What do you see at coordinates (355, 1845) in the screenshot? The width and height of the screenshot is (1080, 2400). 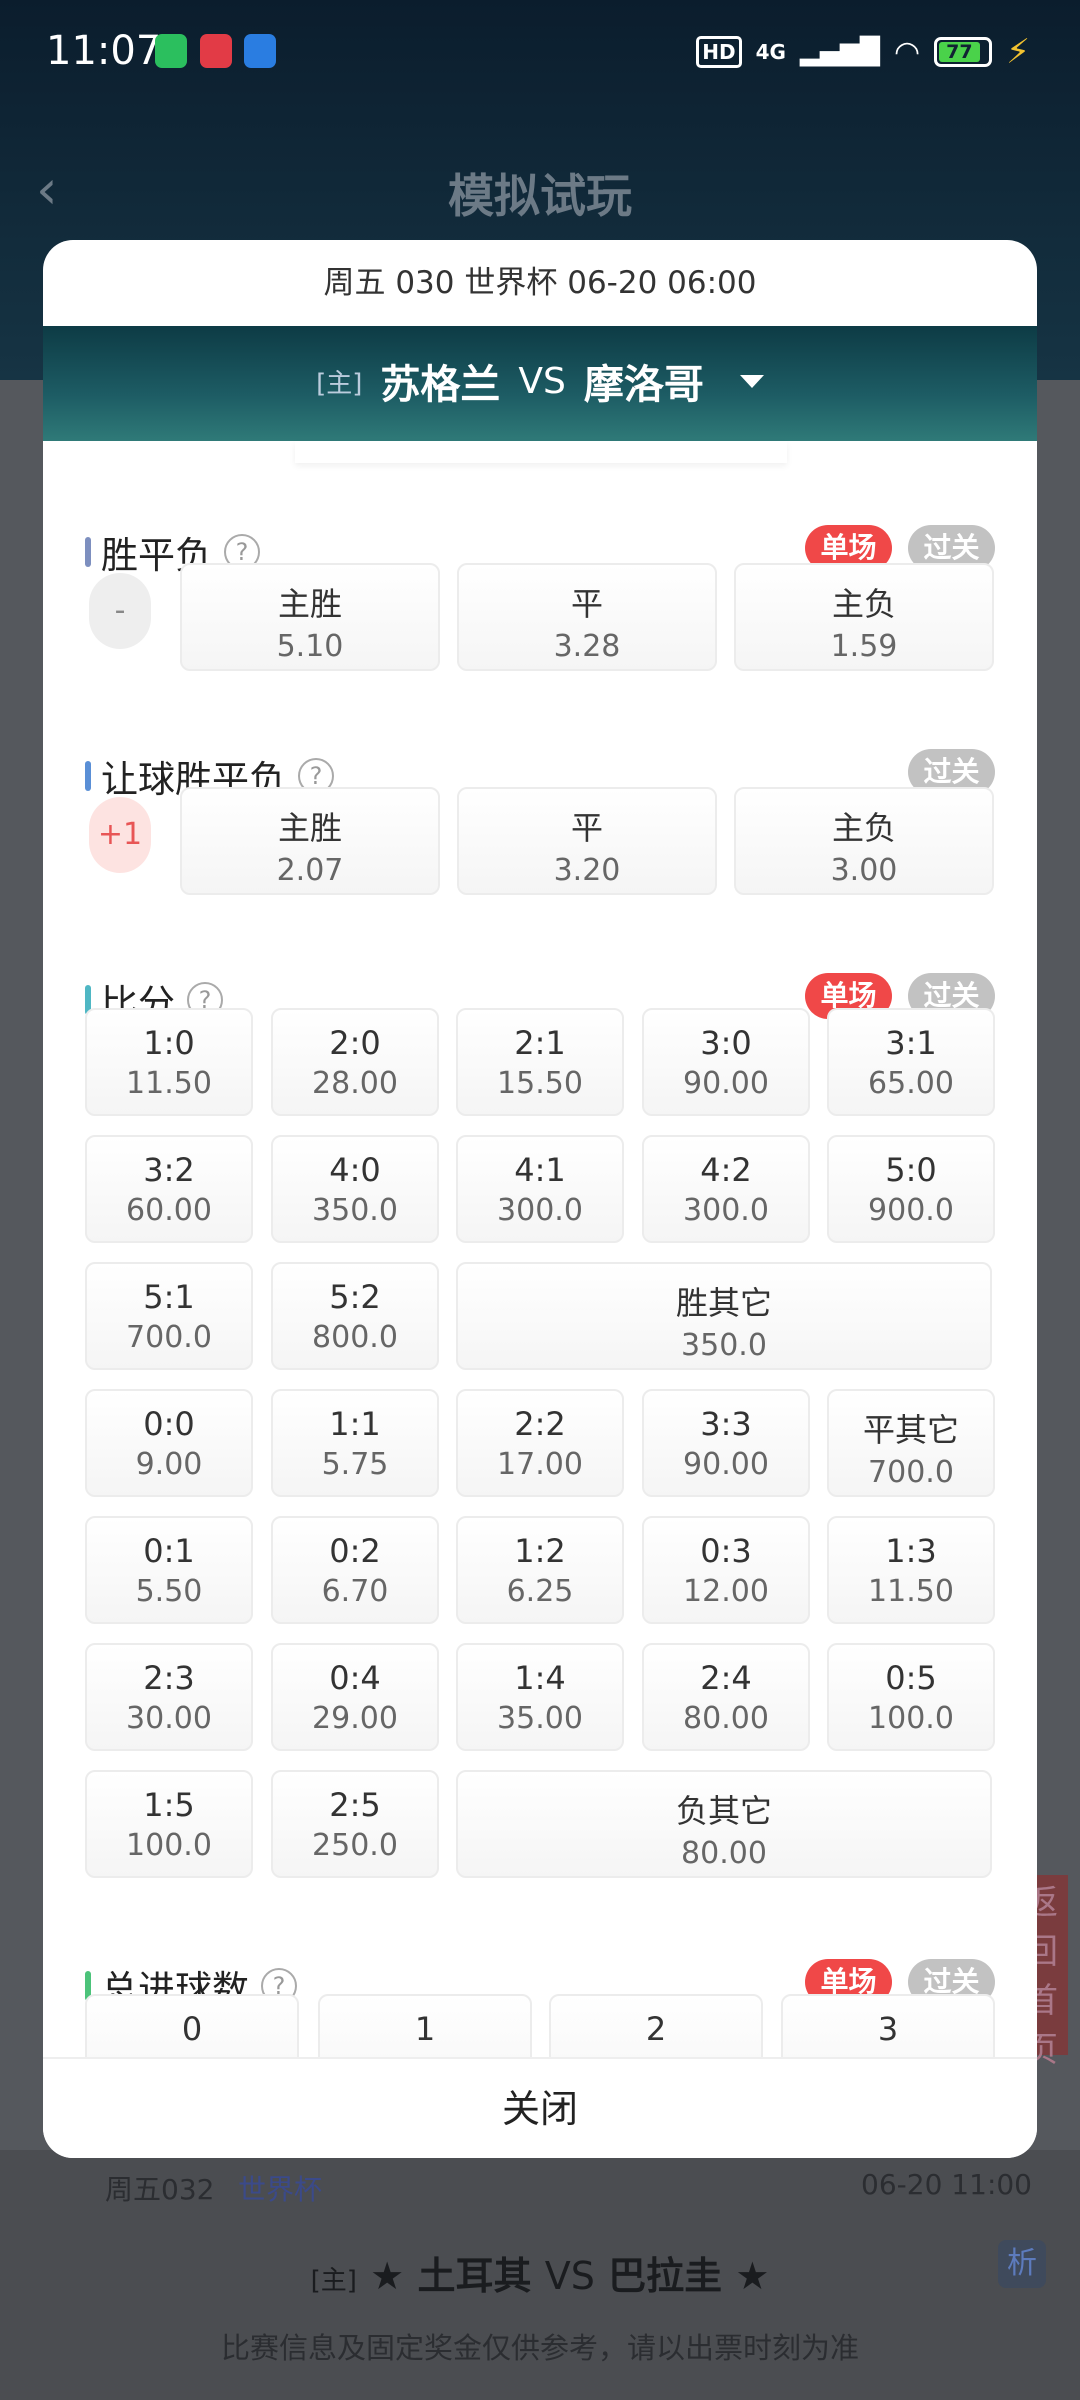 I see `option-odds: 250.0` at bounding box center [355, 1845].